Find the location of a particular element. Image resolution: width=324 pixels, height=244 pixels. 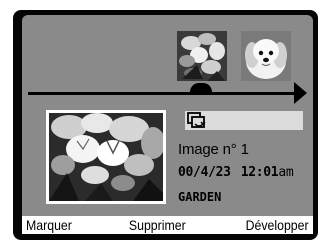

capture-date: 00/4/23 is located at coordinates (204, 172).